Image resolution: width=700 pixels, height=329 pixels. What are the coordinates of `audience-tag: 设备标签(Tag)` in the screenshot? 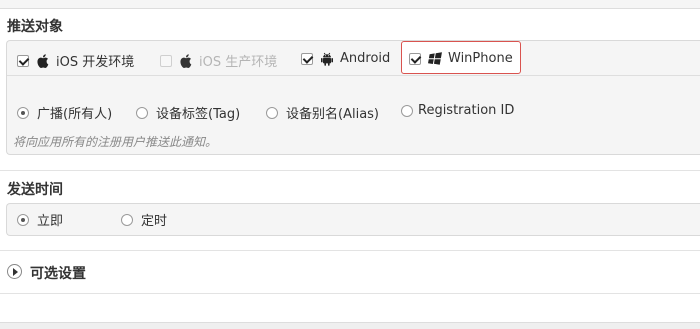 It's located at (188, 112).